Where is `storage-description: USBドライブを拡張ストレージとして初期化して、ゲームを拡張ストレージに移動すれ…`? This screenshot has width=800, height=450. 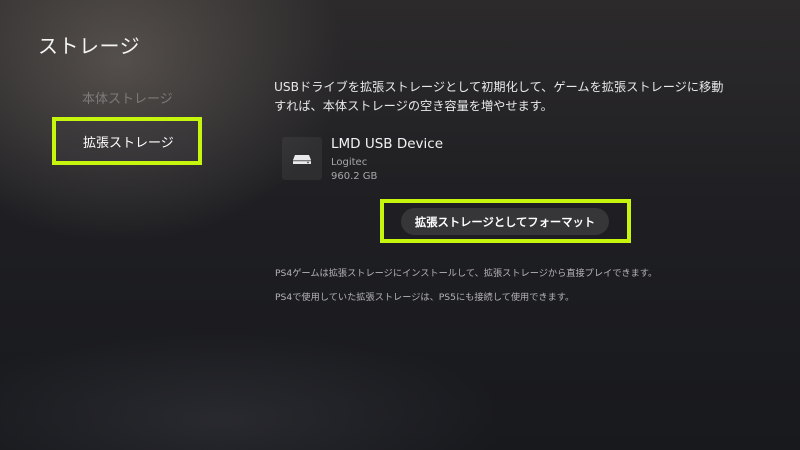 storage-description: USBドライブを拡張ストレージとして初期化して、ゲームを拡張ストレージに移動すれ… is located at coordinates (499, 96).